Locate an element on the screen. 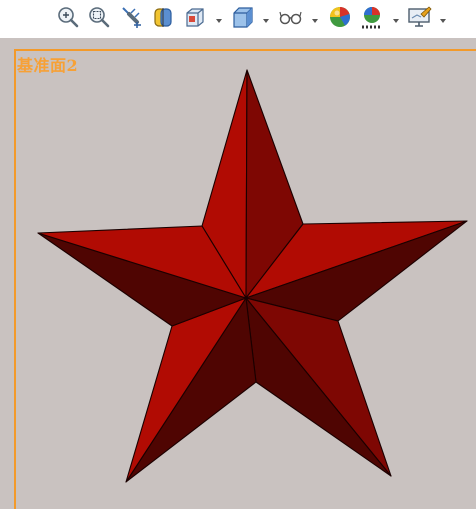 This screenshot has width=476, height=509. apply-scene-button is located at coordinates (372, 17).